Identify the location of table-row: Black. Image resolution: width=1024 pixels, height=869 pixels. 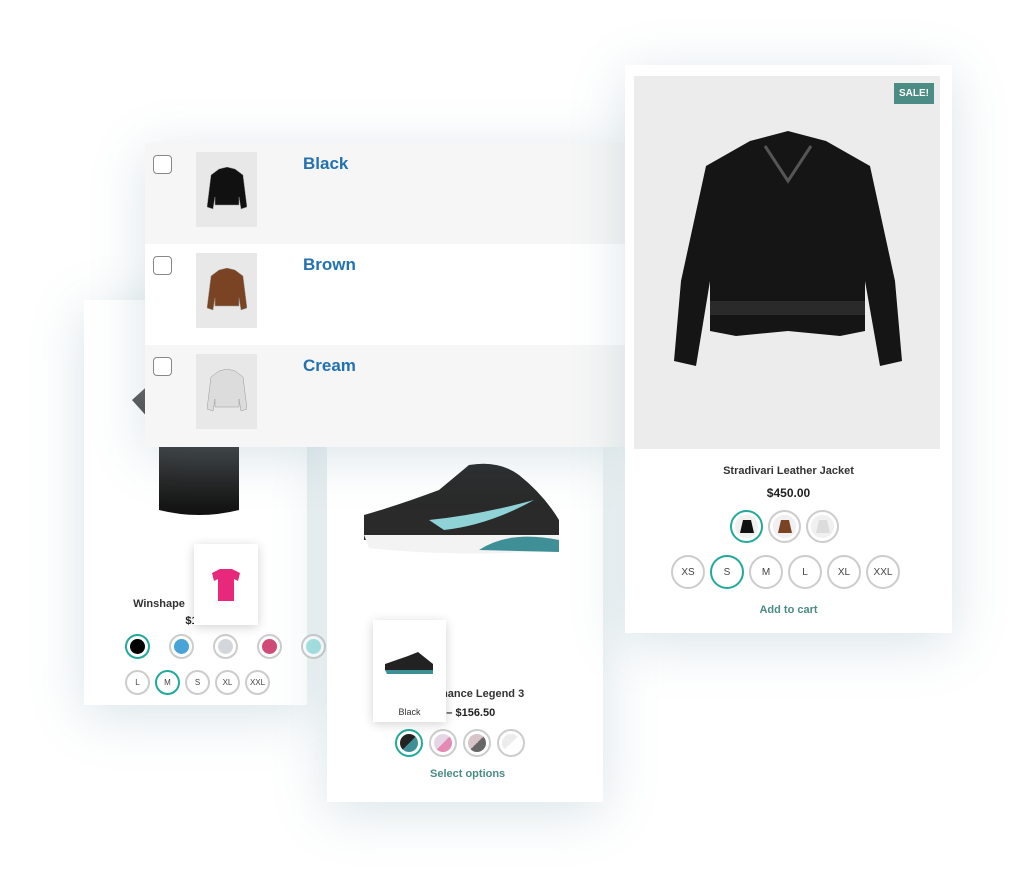
(385, 194).